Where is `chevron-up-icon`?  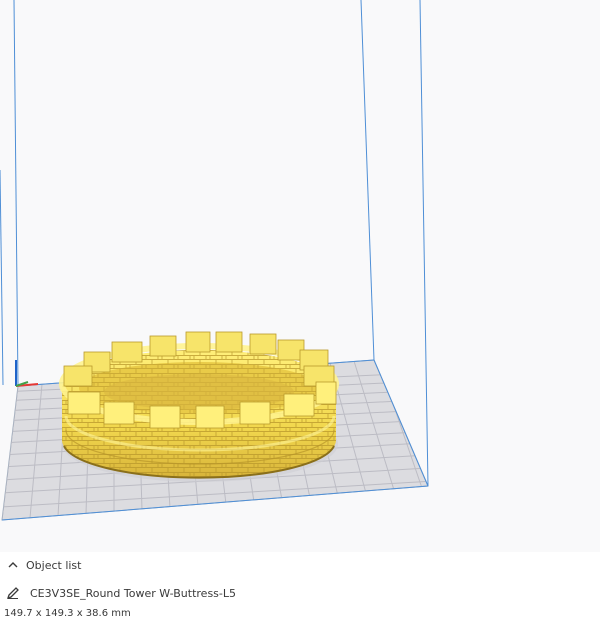 chevron-up-icon is located at coordinates (13, 565).